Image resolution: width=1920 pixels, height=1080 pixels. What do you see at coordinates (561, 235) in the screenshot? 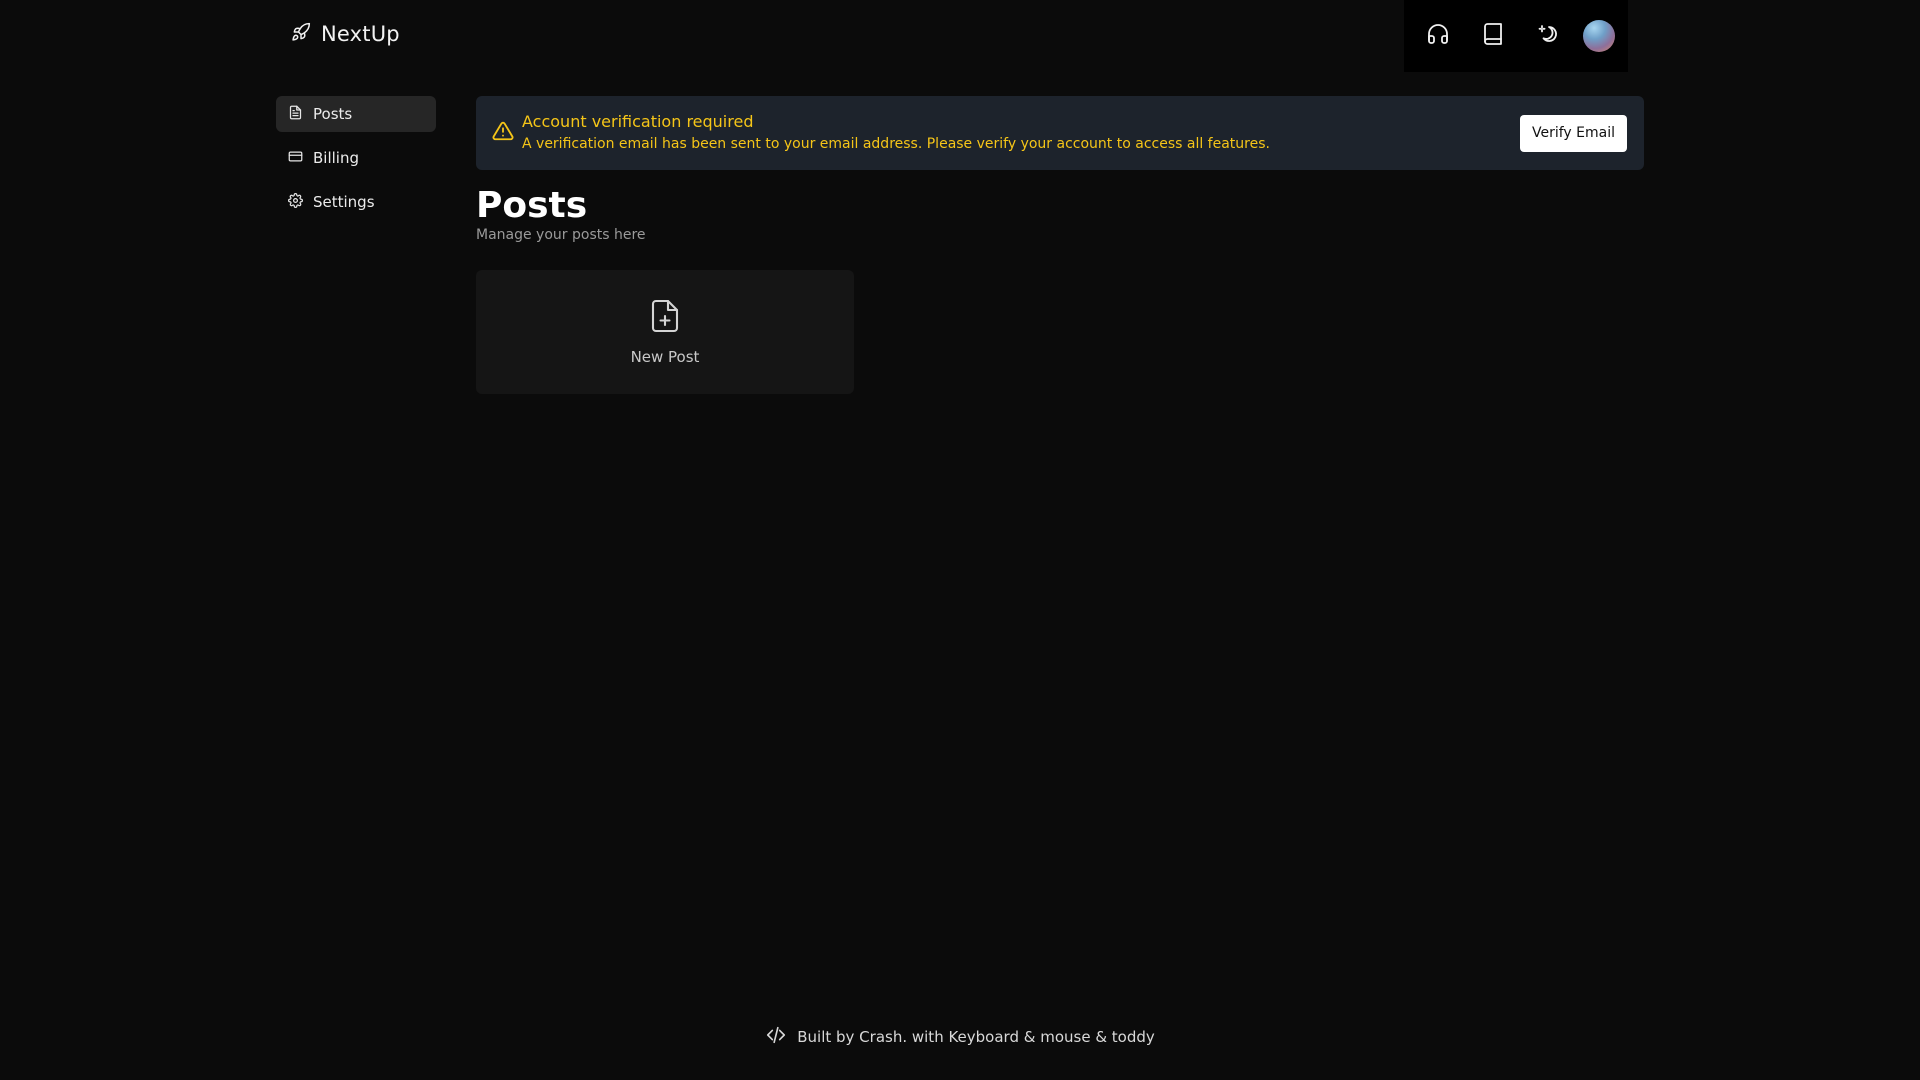
I see `page-subtitle: Manage your posts here` at bounding box center [561, 235].